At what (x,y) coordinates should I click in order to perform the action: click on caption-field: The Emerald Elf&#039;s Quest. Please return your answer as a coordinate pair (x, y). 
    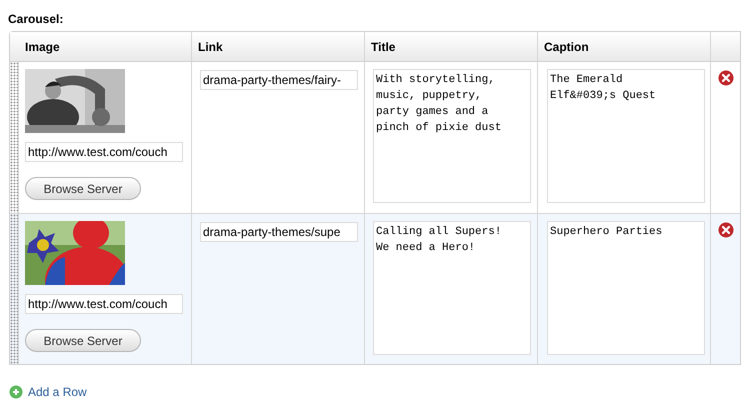
    Looking at the image, I should click on (626, 136).